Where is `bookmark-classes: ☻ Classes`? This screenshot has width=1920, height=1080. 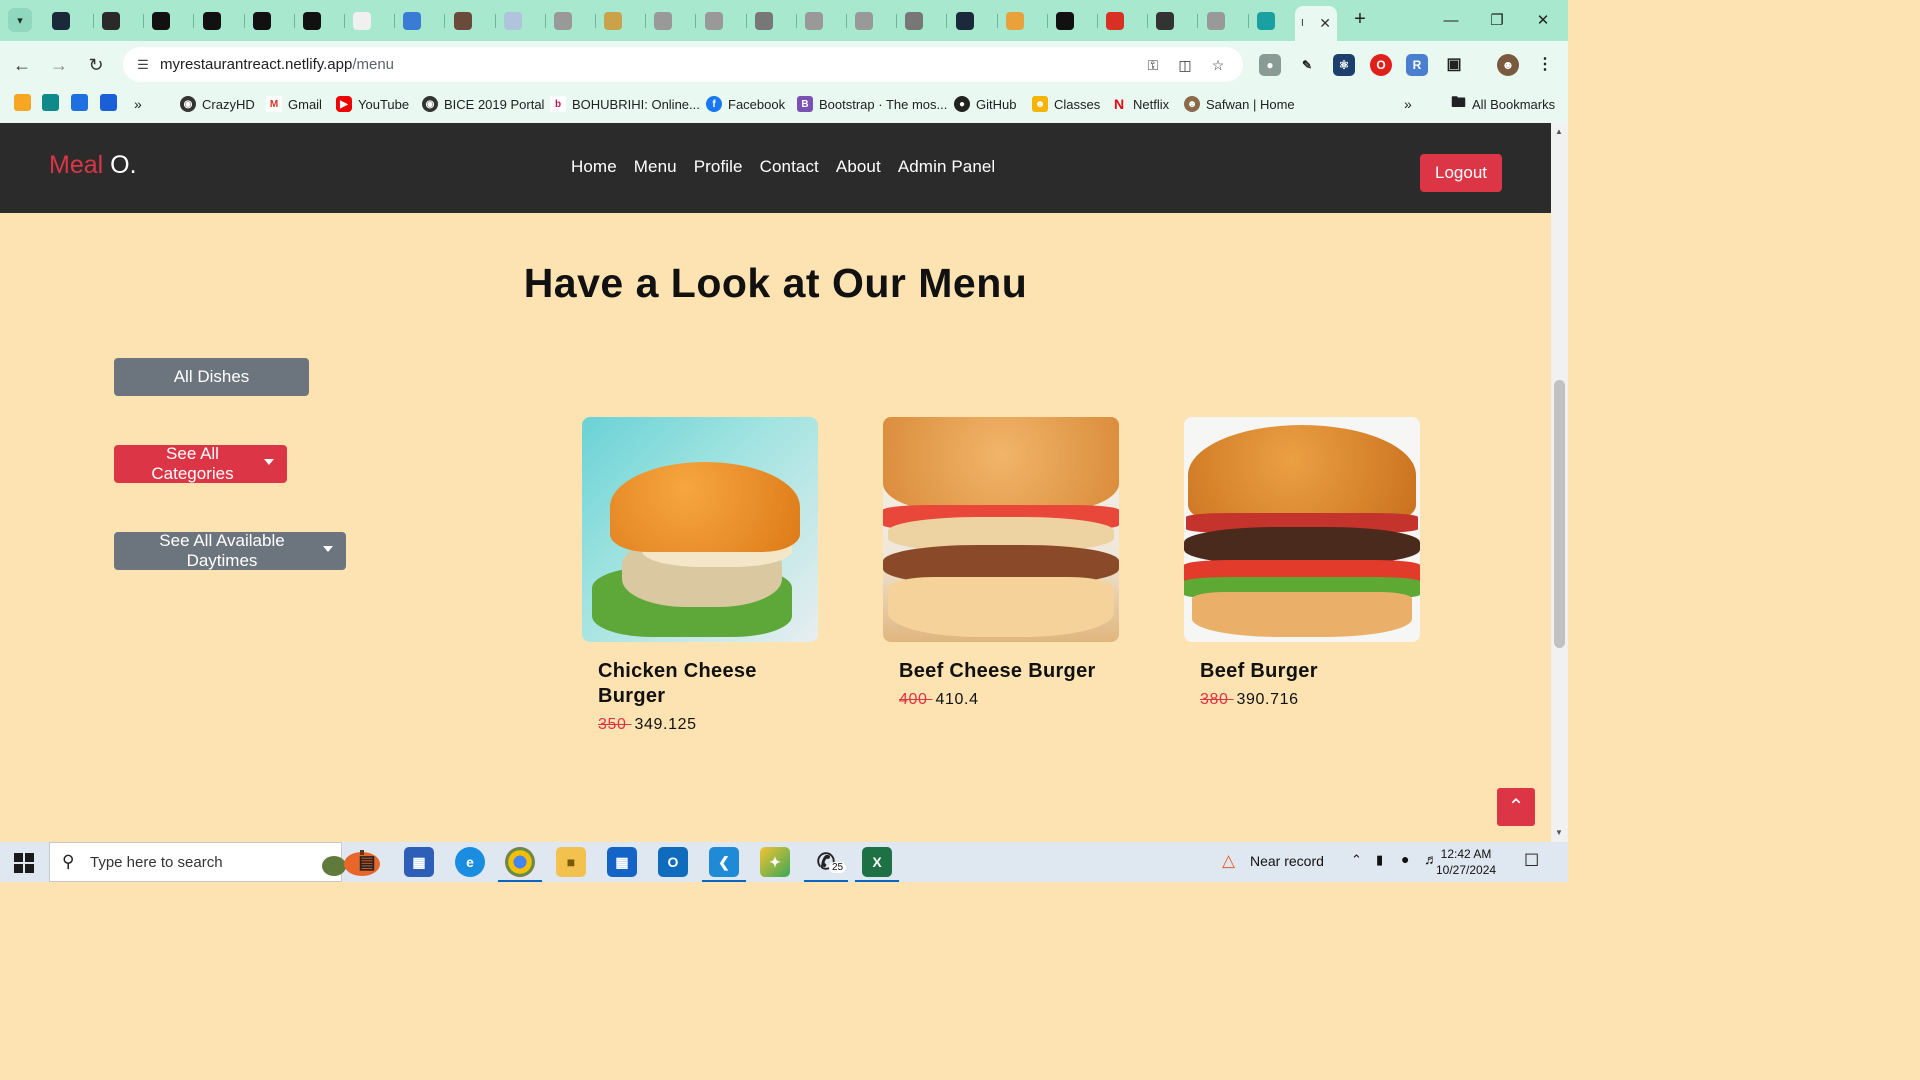 bookmark-classes: ☻ Classes is located at coordinates (1066, 104).